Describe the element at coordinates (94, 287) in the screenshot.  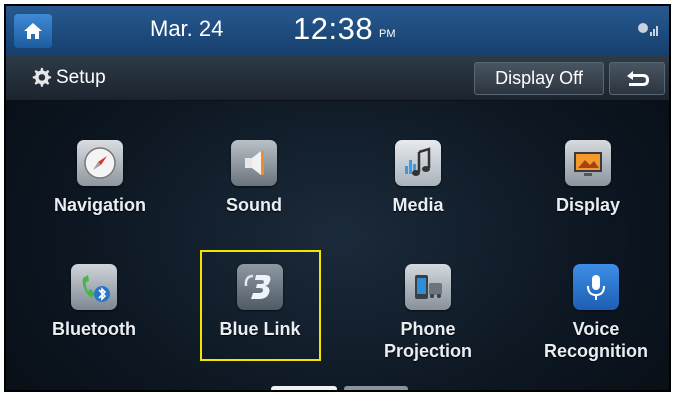
I see `bluetooth-phone-icon` at that location.